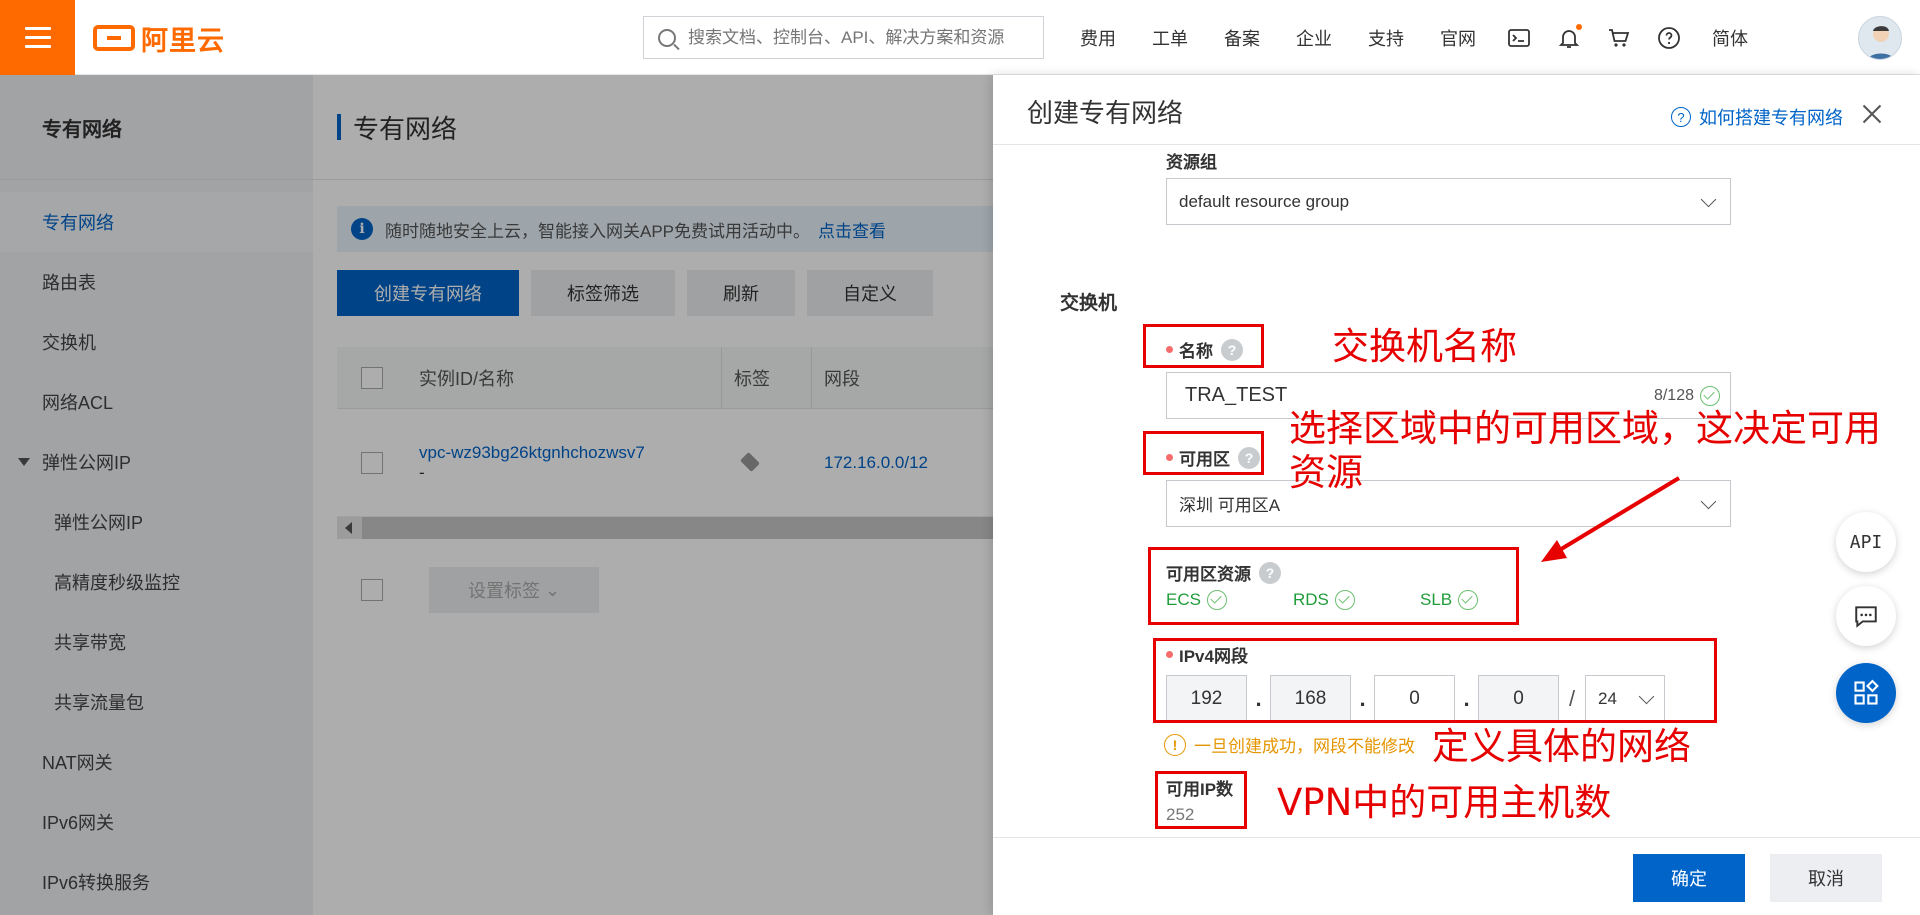  What do you see at coordinates (1458, 38) in the screenshot?
I see `nav-official-site: 官网` at bounding box center [1458, 38].